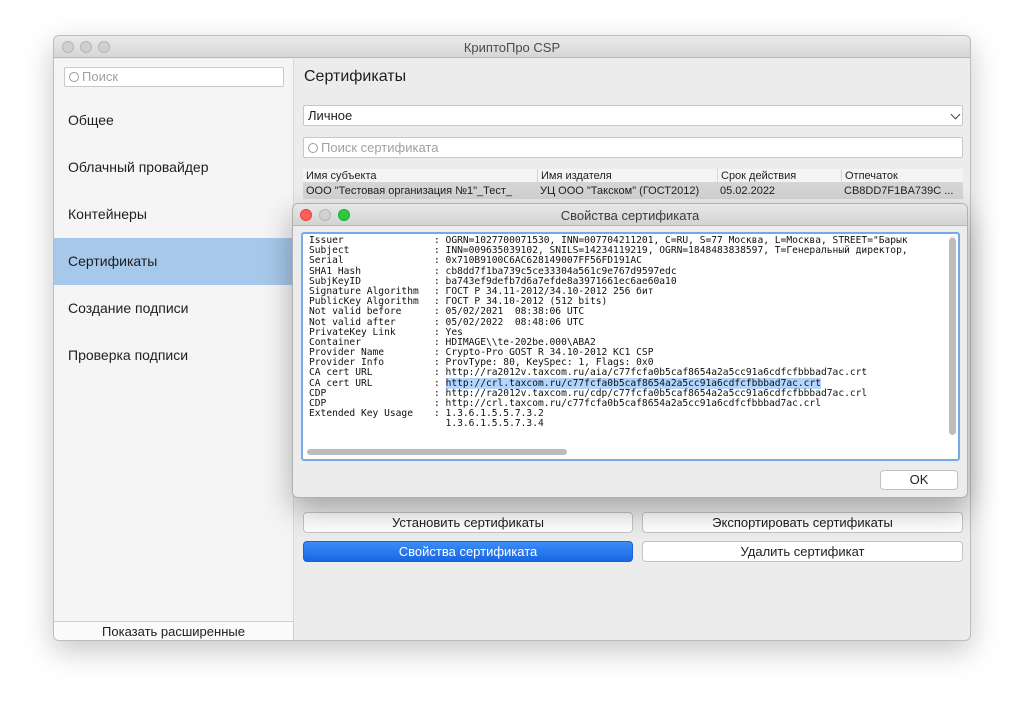  What do you see at coordinates (779, 176) in the screenshot?
I see `column-header-valid-until: Срок действия` at bounding box center [779, 176].